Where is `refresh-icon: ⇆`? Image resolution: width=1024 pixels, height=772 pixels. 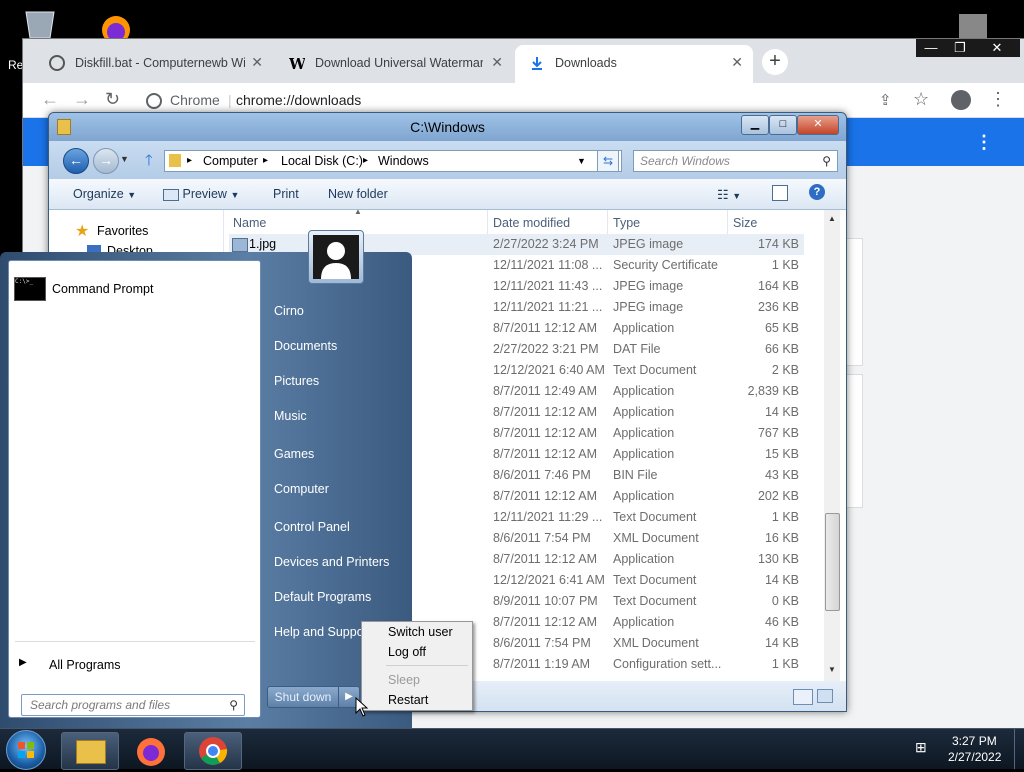
refresh-icon: ⇆ is located at coordinates (608, 161).